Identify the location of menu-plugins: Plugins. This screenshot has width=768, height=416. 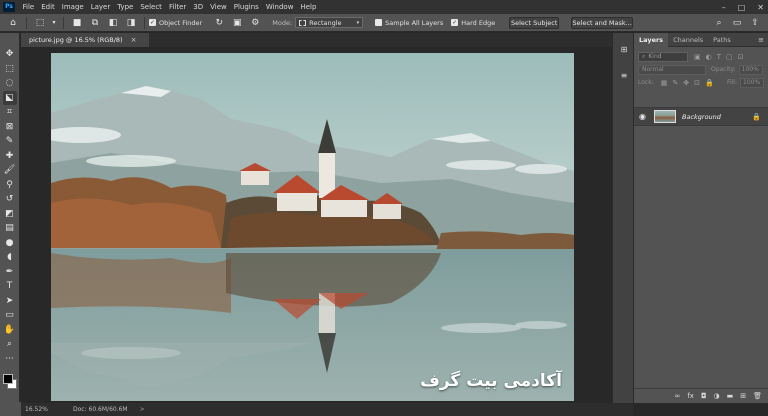
(246, 7).